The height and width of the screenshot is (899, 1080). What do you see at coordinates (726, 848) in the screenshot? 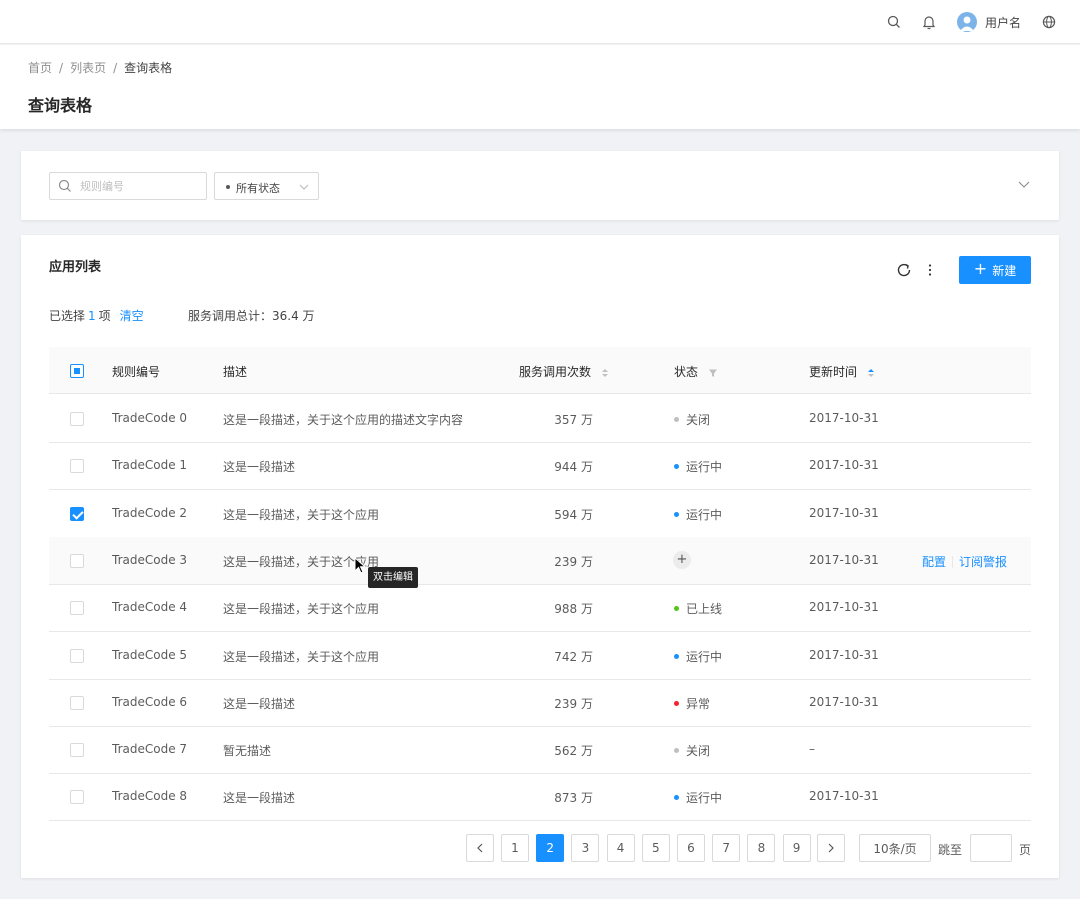
I see `page-button: 7` at bounding box center [726, 848].